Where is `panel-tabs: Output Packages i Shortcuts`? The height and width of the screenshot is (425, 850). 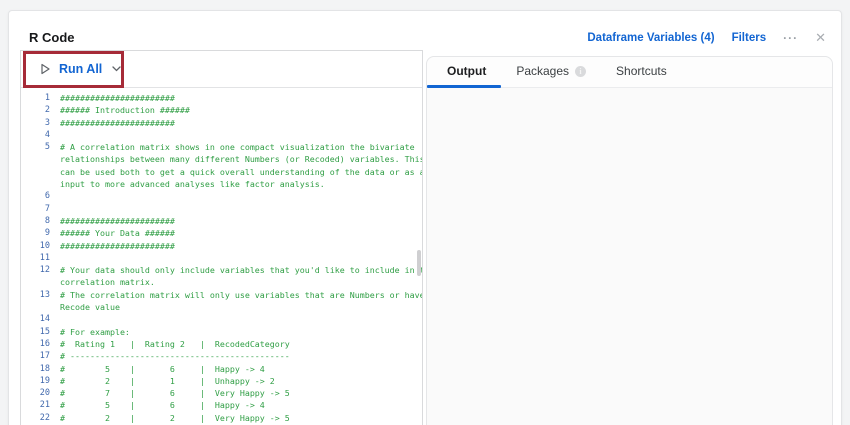
panel-tabs: Output Packages i Shortcuts is located at coordinates (629, 72).